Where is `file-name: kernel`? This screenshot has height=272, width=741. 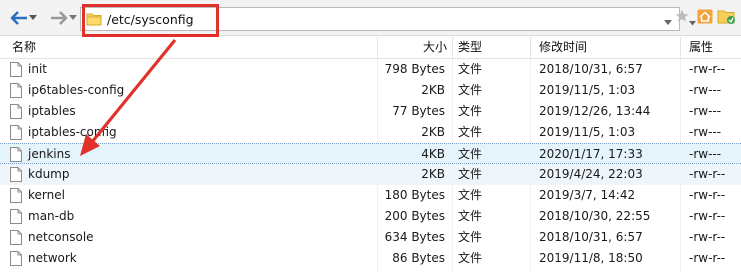
file-name: kernel is located at coordinates (46, 195).